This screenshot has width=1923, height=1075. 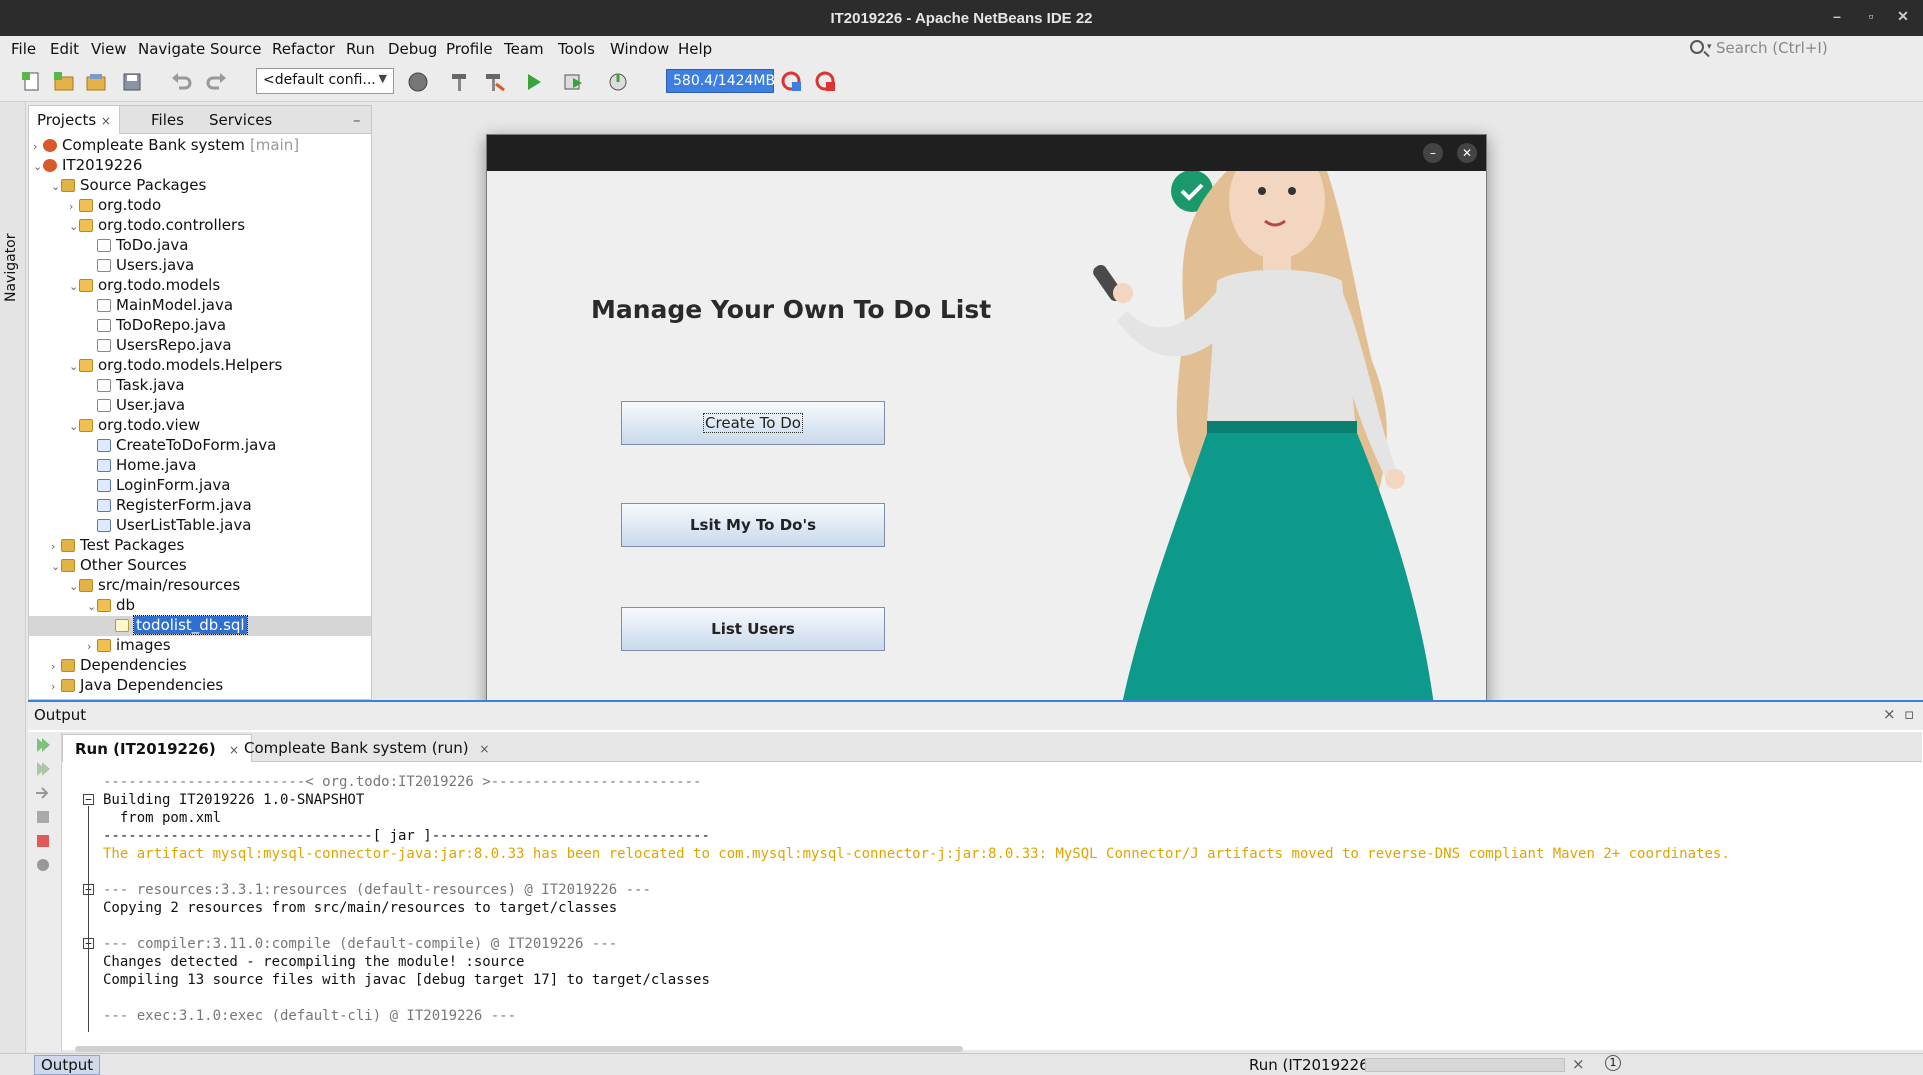 I want to click on tree-node: RegisterForm.java, so click(x=169, y=506).